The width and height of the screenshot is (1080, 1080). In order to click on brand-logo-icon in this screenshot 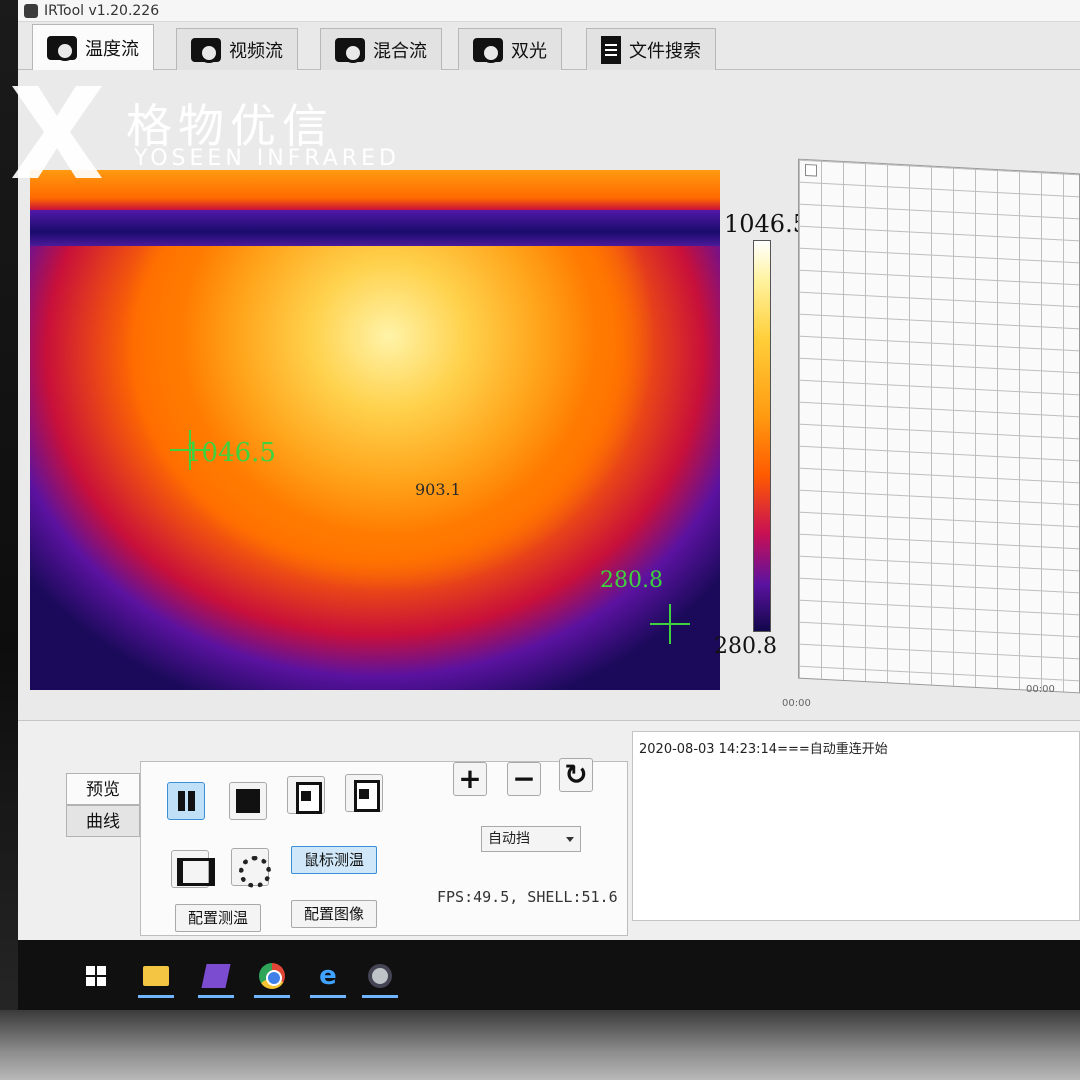, I will do `click(57, 132)`.